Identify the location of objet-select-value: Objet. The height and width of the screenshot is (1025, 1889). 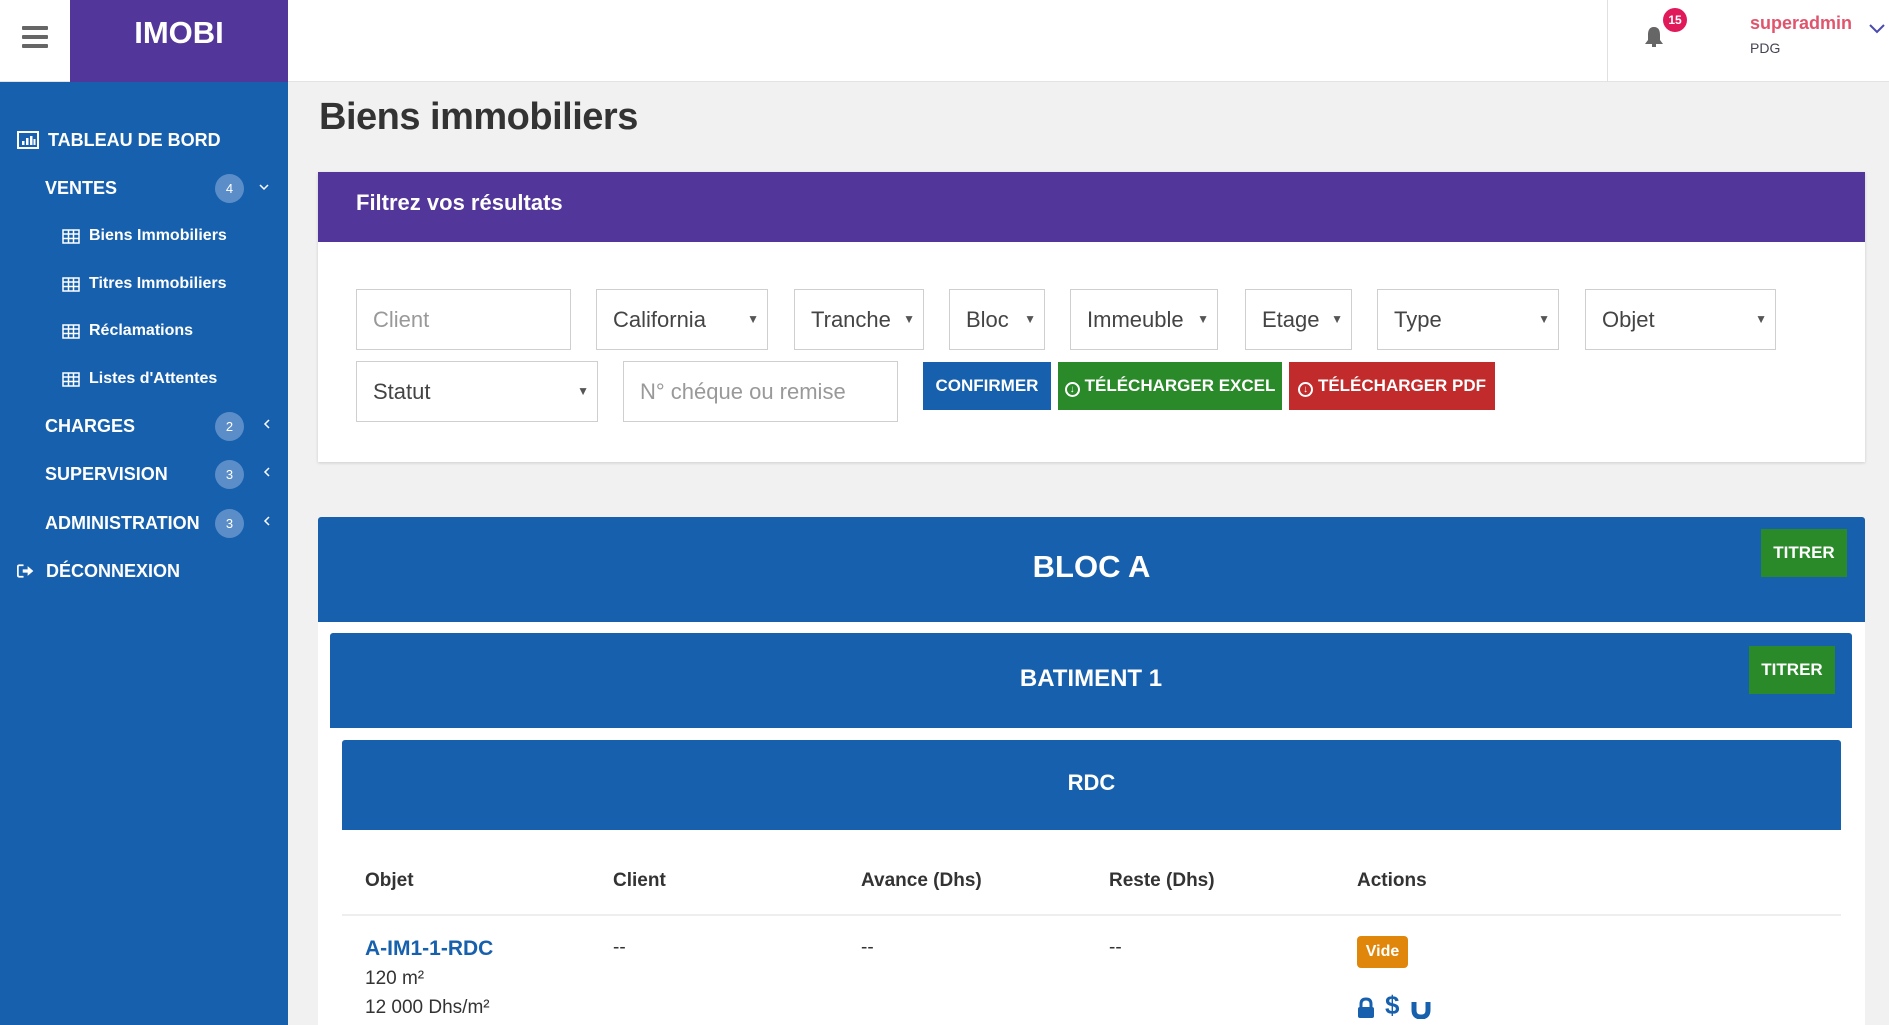
(1628, 319).